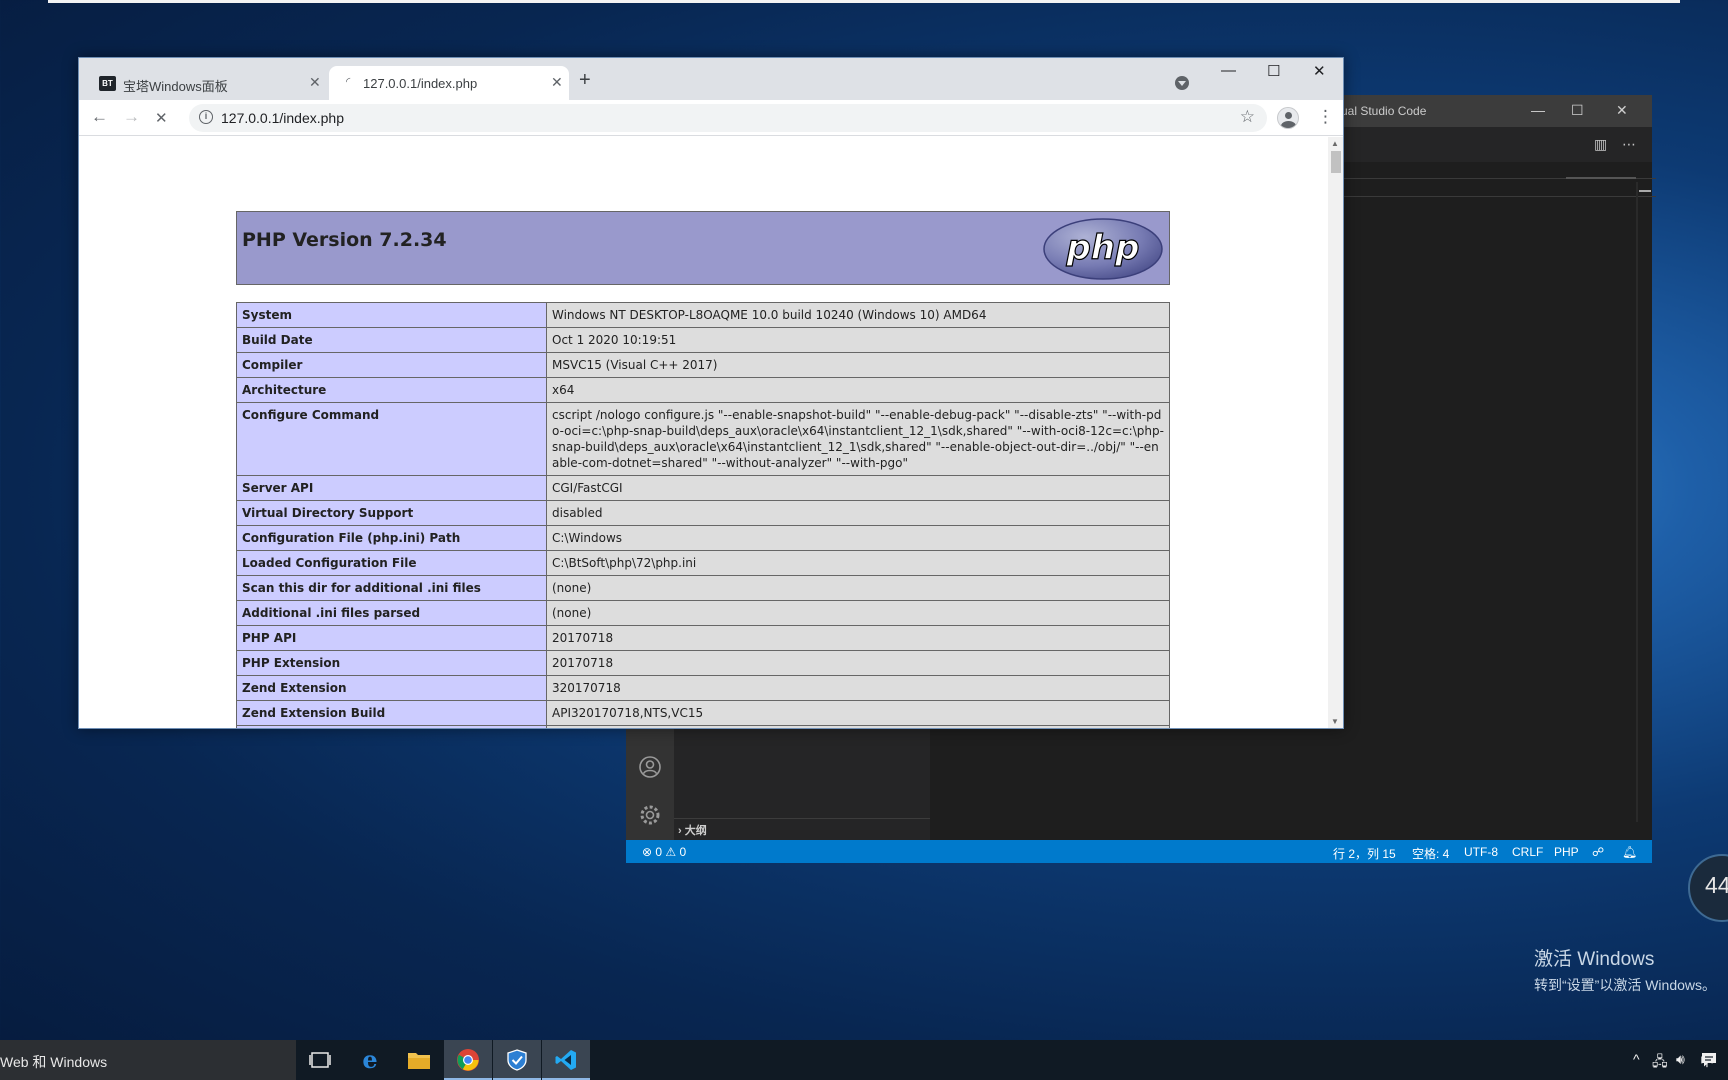 This screenshot has width=1728, height=1080. I want to click on php-info-key: Build Date, so click(391, 340).